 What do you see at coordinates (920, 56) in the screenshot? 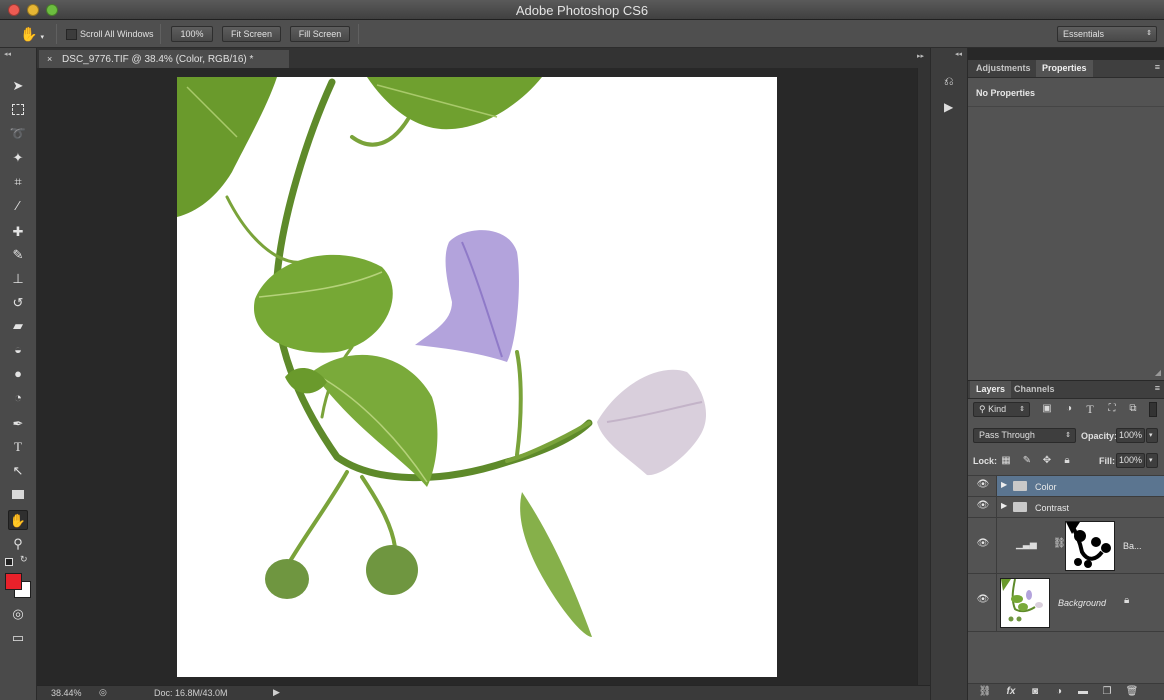
I see `panel-collapse-icon: ▸▸` at bounding box center [920, 56].